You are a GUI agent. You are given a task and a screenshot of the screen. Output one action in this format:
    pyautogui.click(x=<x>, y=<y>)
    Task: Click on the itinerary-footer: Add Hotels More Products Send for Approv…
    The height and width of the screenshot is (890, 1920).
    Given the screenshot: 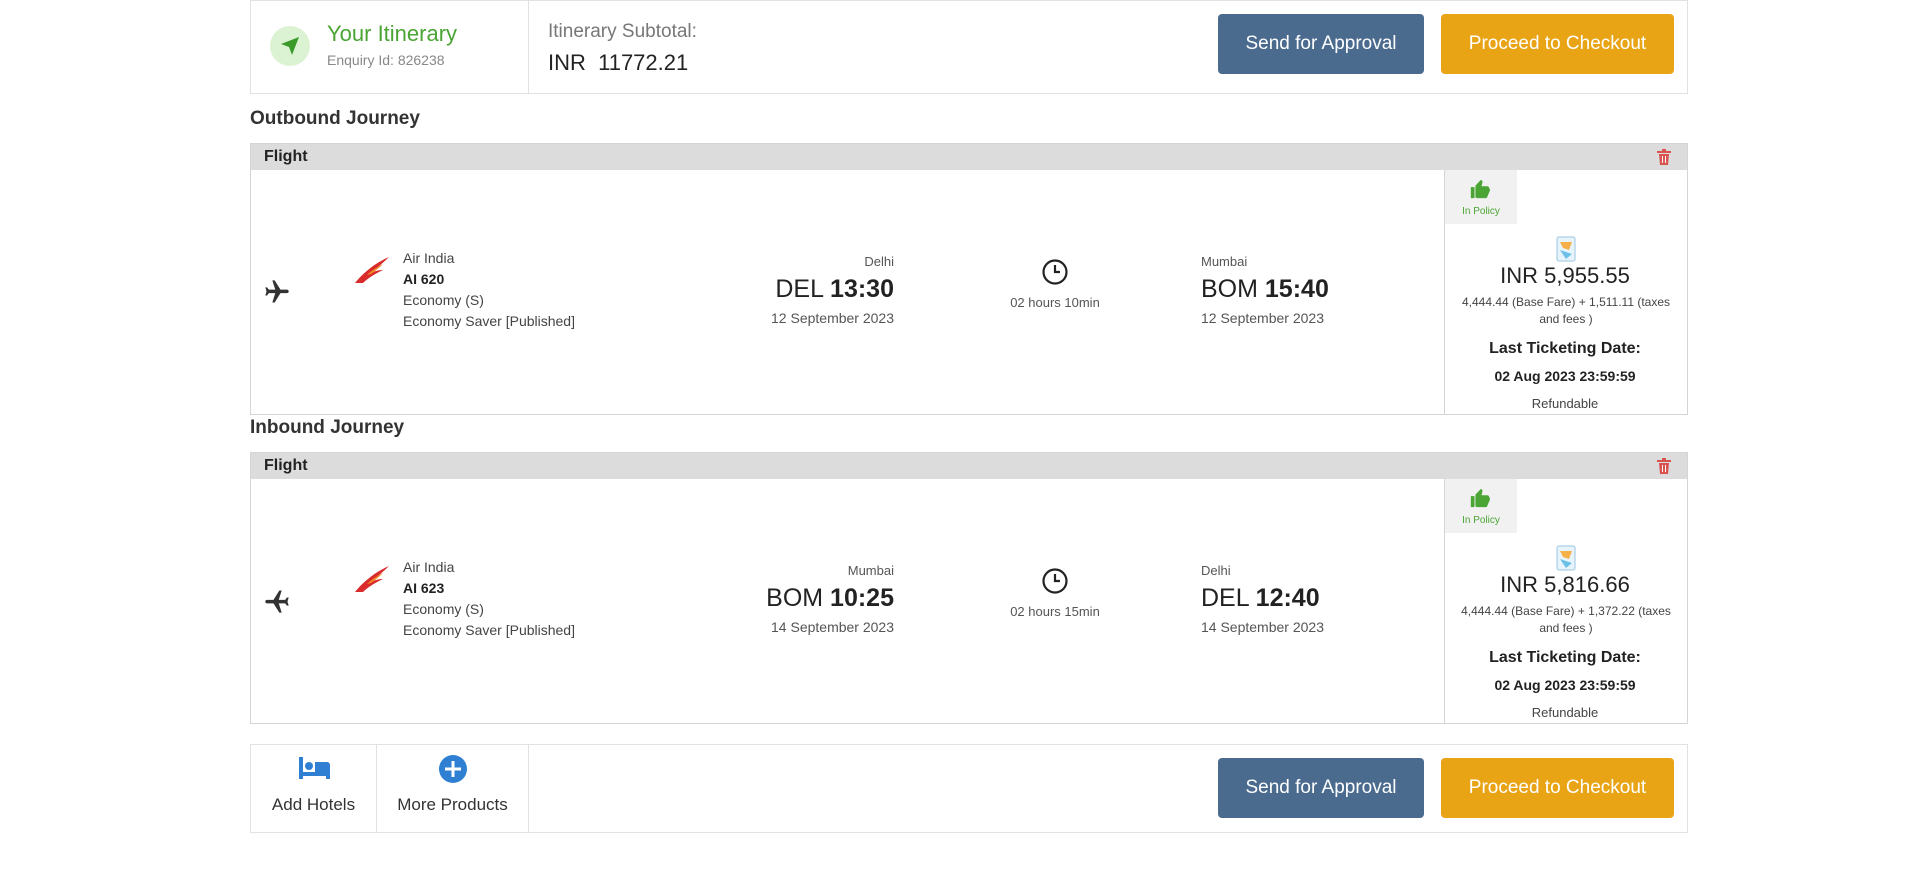 What is the action you would take?
    pyautogui.click(x=969, y=788)
    